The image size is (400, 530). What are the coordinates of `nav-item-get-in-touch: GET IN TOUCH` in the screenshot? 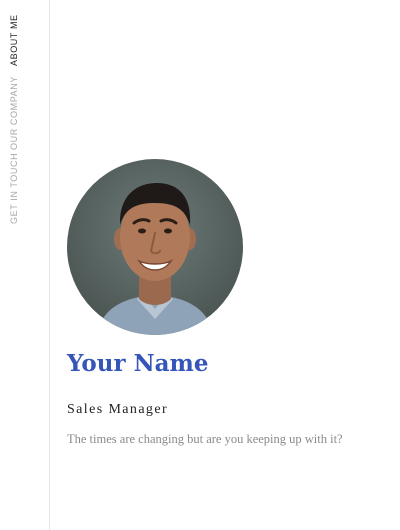 It's located at (14, 188).